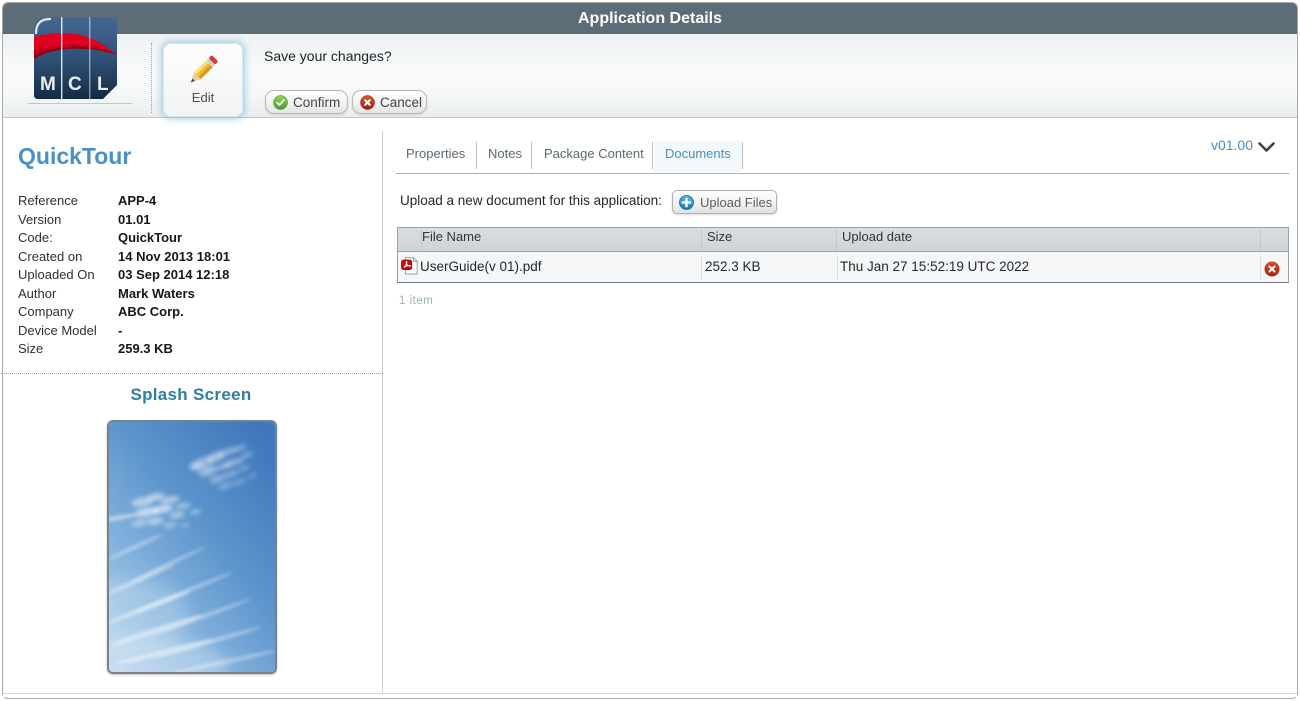 This screenshot has height=701, width=1300. Describe the element at coordinates (48, 84) in the screenshot. I see `svg-text: M` at that location.